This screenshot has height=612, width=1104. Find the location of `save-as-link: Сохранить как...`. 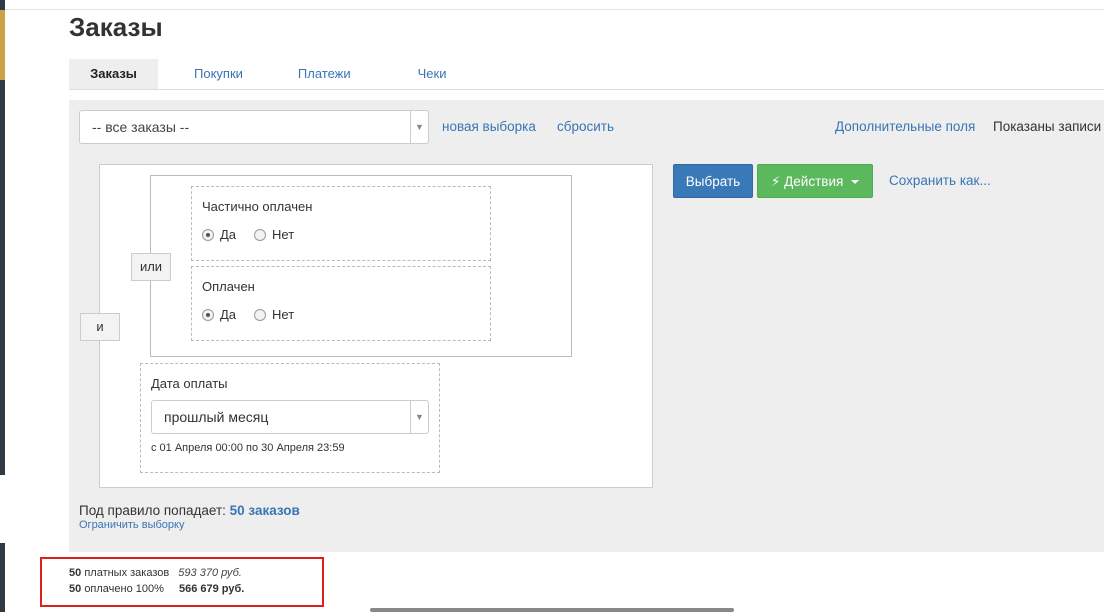

save-as-link: Сохранить как... is located at coordinates (940, 180).